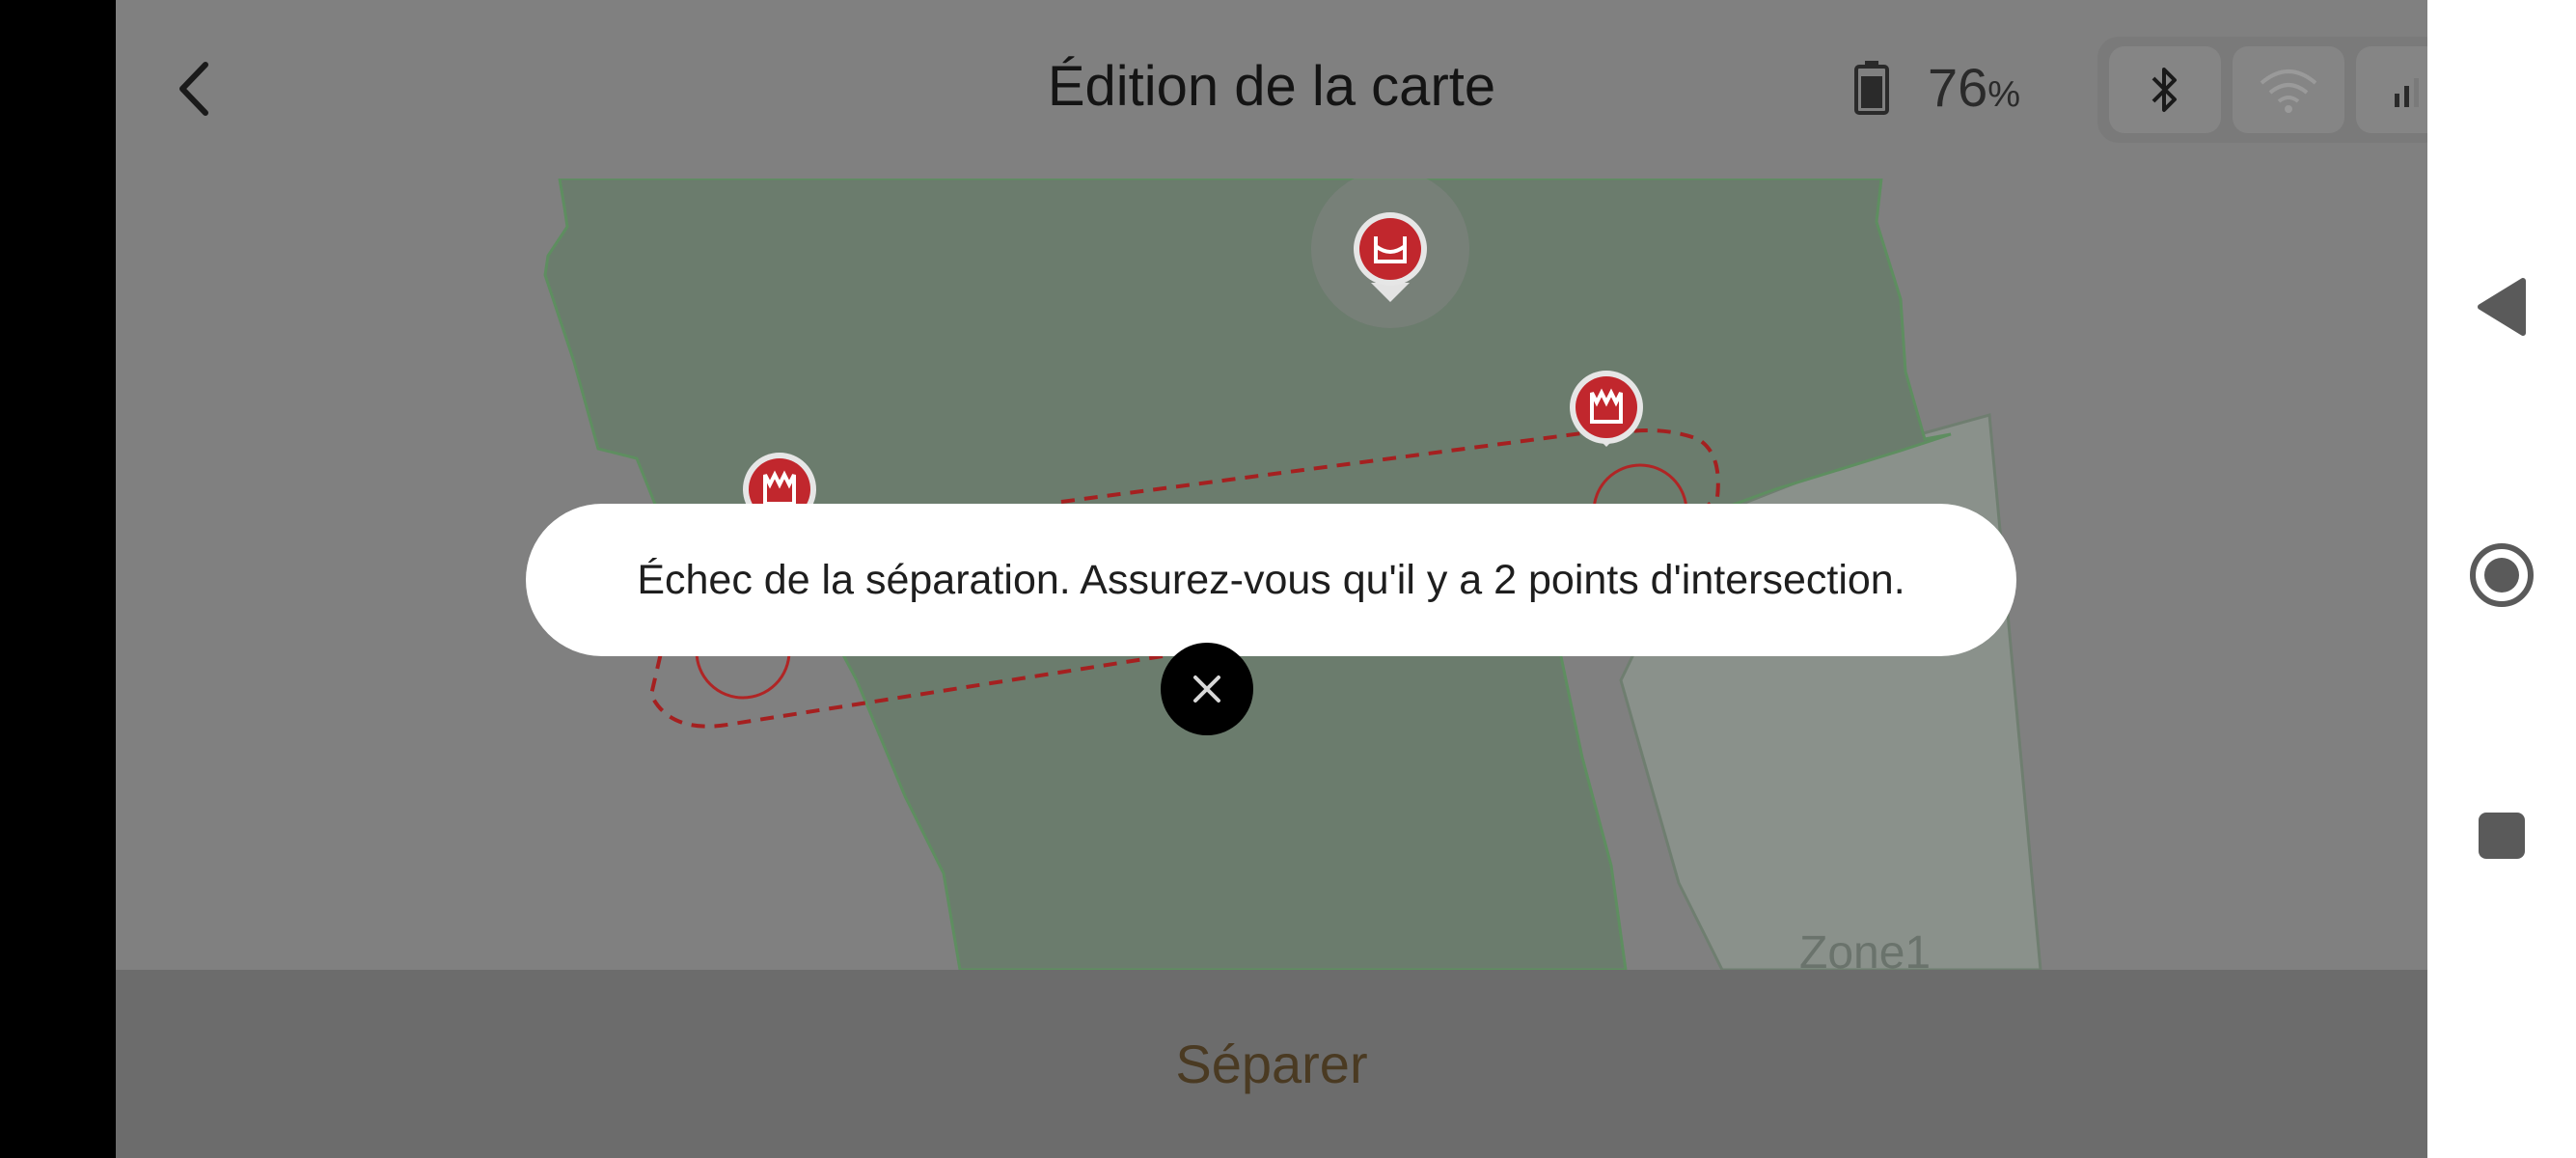 The width and height of the screenshot is (2576, 1158). I want to click on system-nav-bar, so click(2502, 579).